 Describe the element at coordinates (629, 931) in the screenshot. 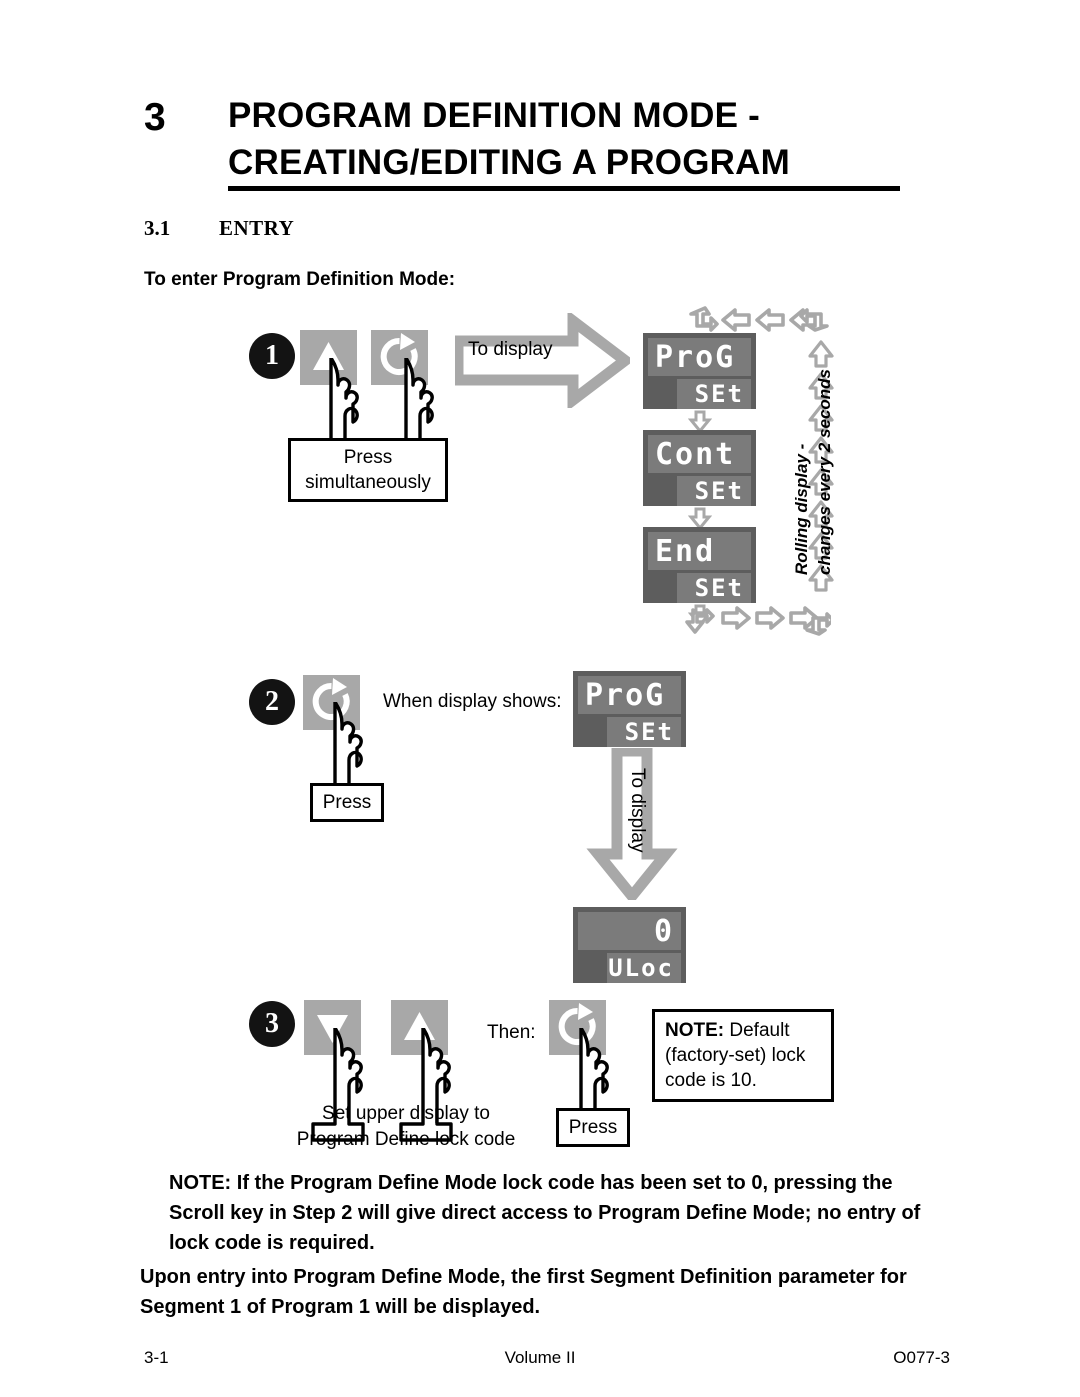

I see `lcd-upper: 0` at that location.